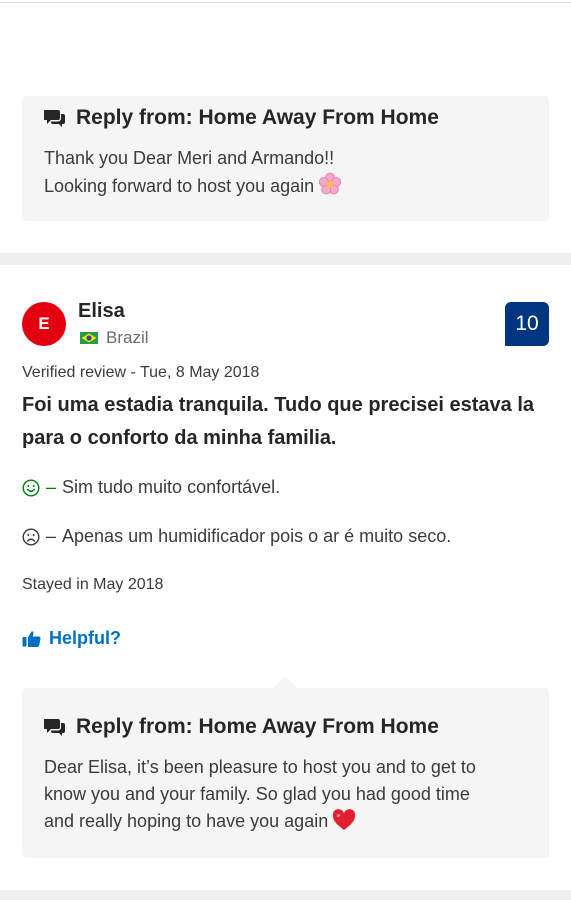 The image size is (571, 900). Describe the element at coordinates (85, 638) in the screenshot. I see `helpful-label: Helpful?` at that location.